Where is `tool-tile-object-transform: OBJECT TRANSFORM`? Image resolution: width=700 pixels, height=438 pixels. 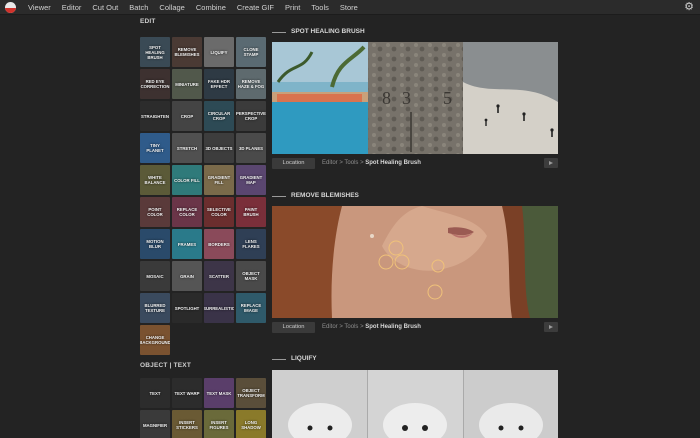 tool-tile-object-transform: OBJECT TRANSFORM is located at coordinates (251, 393).